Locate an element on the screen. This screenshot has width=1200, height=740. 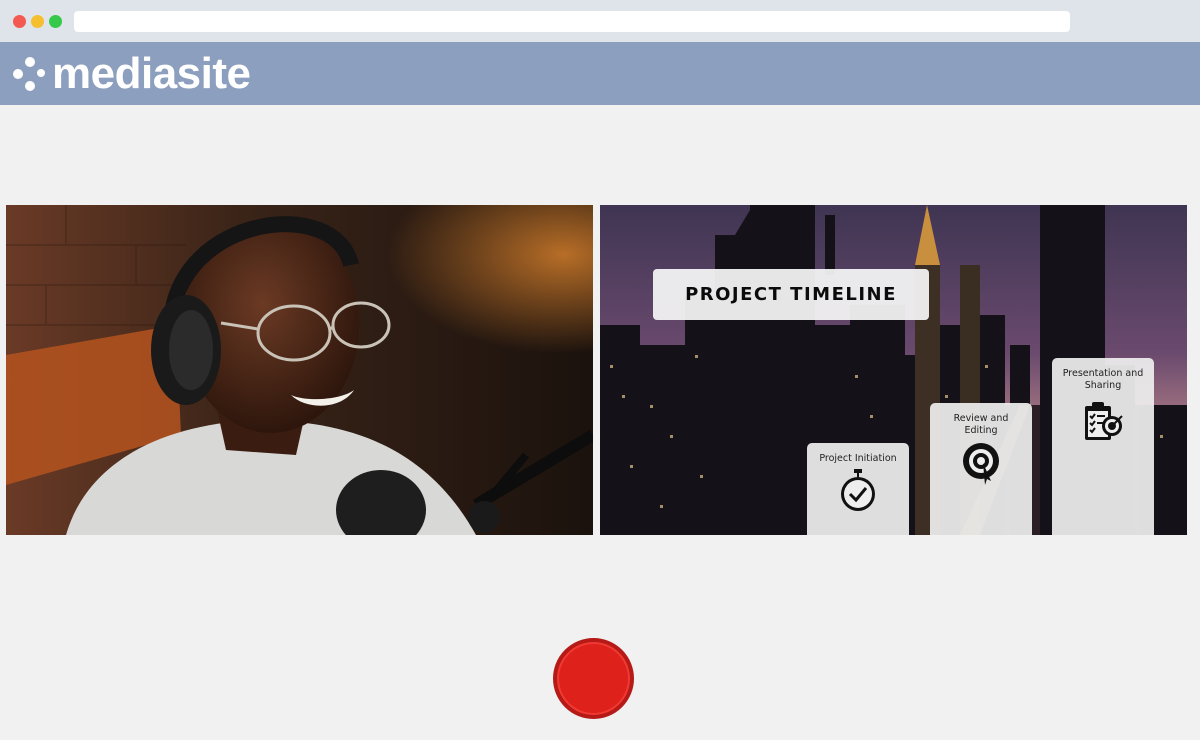
step-label: Review and Editing is located at coordinates (981, 424).